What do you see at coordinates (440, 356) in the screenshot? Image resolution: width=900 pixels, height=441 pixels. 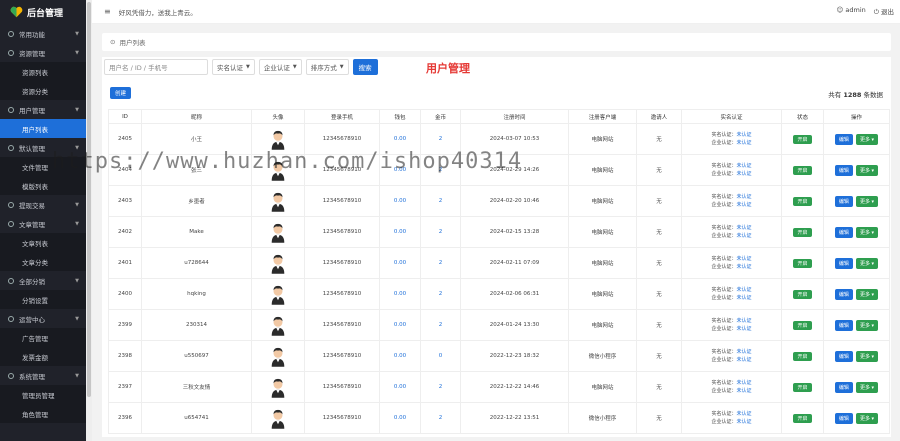 I see `cell-coins: 0` at bounding box center [440, 356].